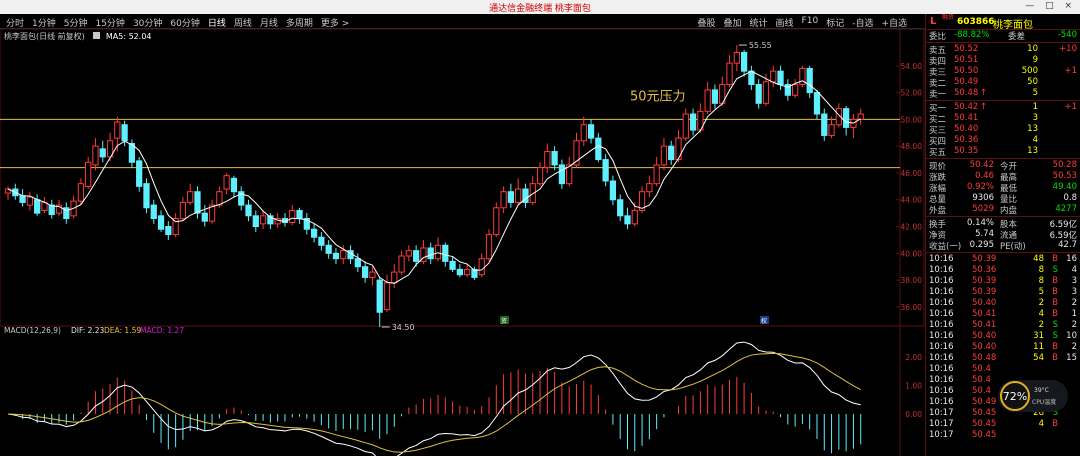  I want to click on bid-volume: 4, so click(1035, 140).